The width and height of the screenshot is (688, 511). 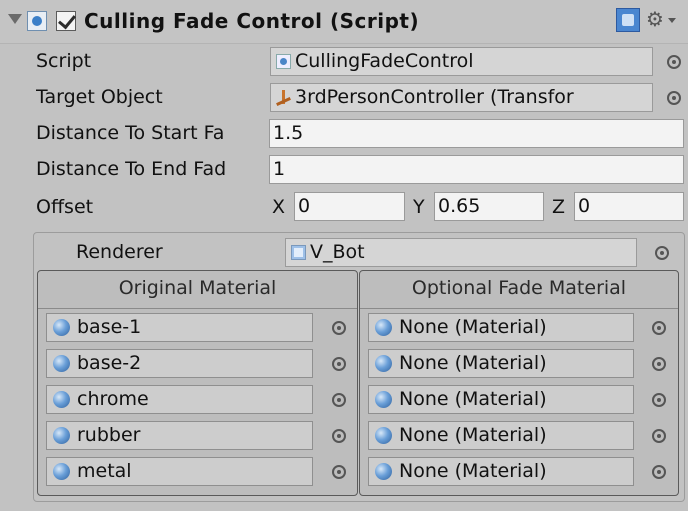 I want to click on target-object-value: 3rdPersonController (Transfor, so click(x=434, y=97).